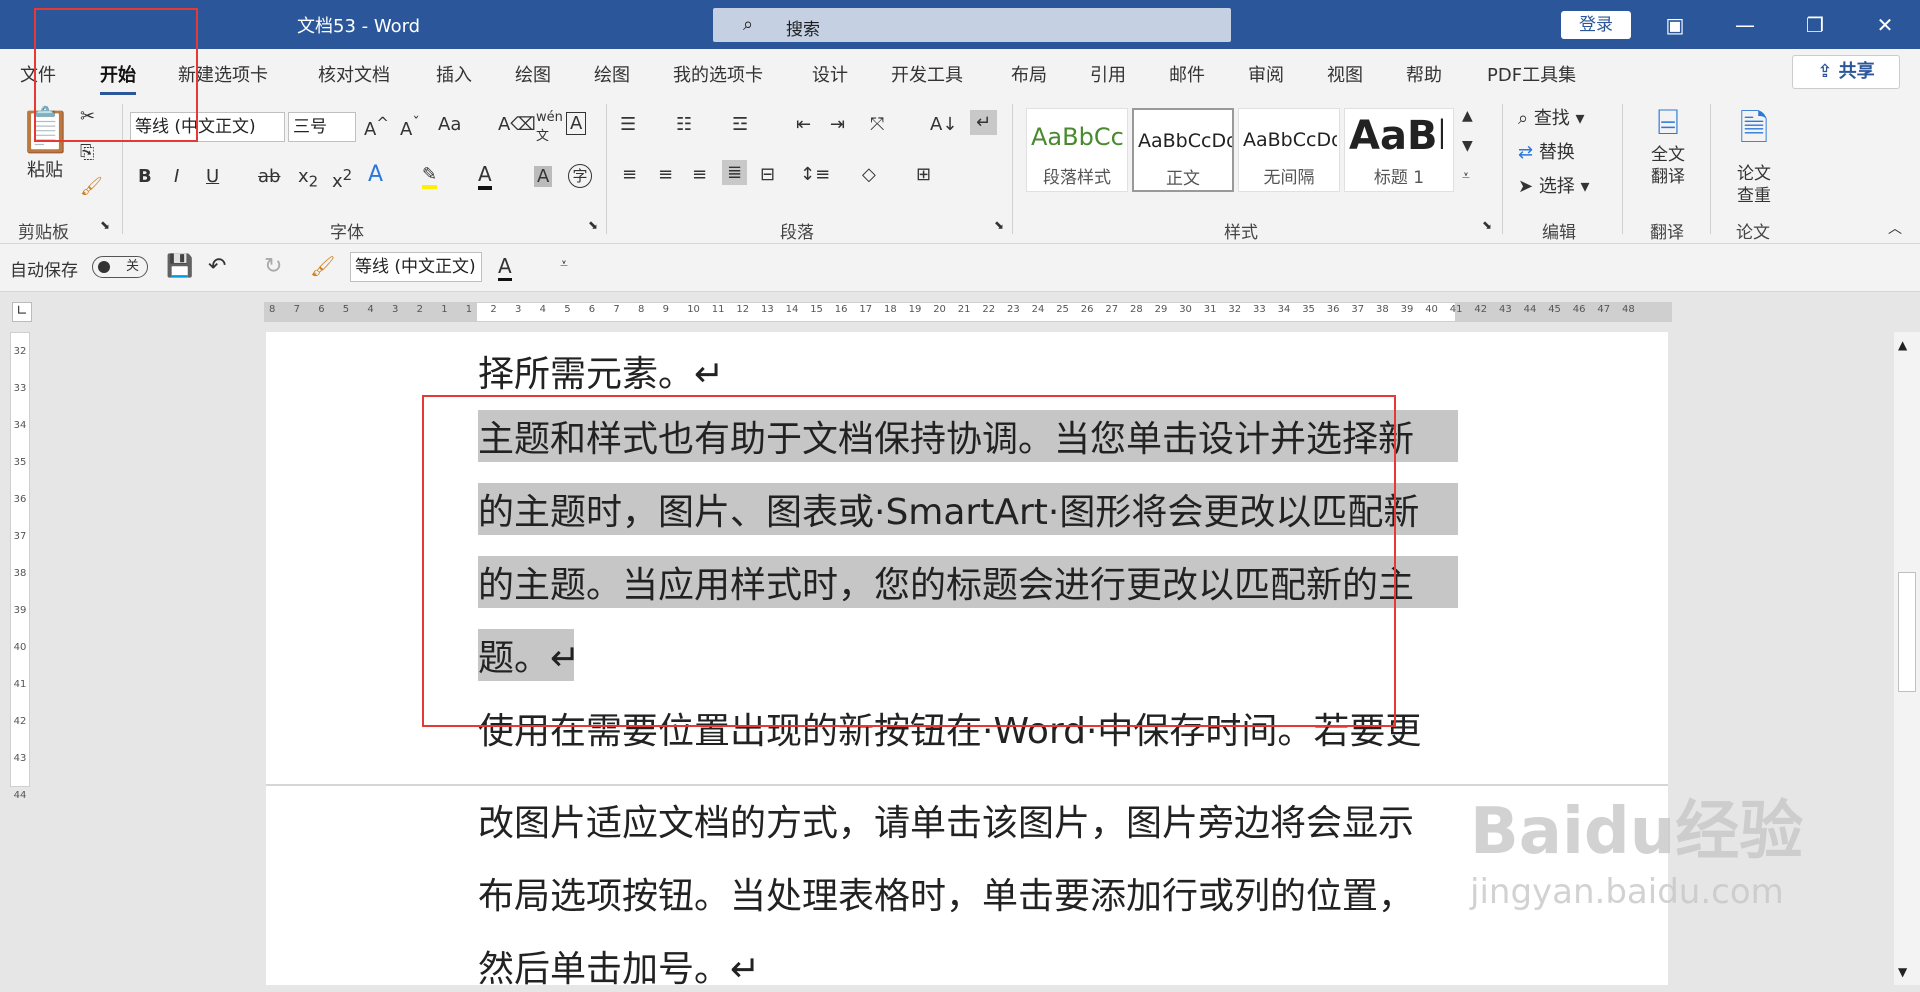 This screenshot has width=1920, height=992. Describe the element at coordinates (612, 74) in the screenshot. I see `tab-draw-2: 绘图` at that location.